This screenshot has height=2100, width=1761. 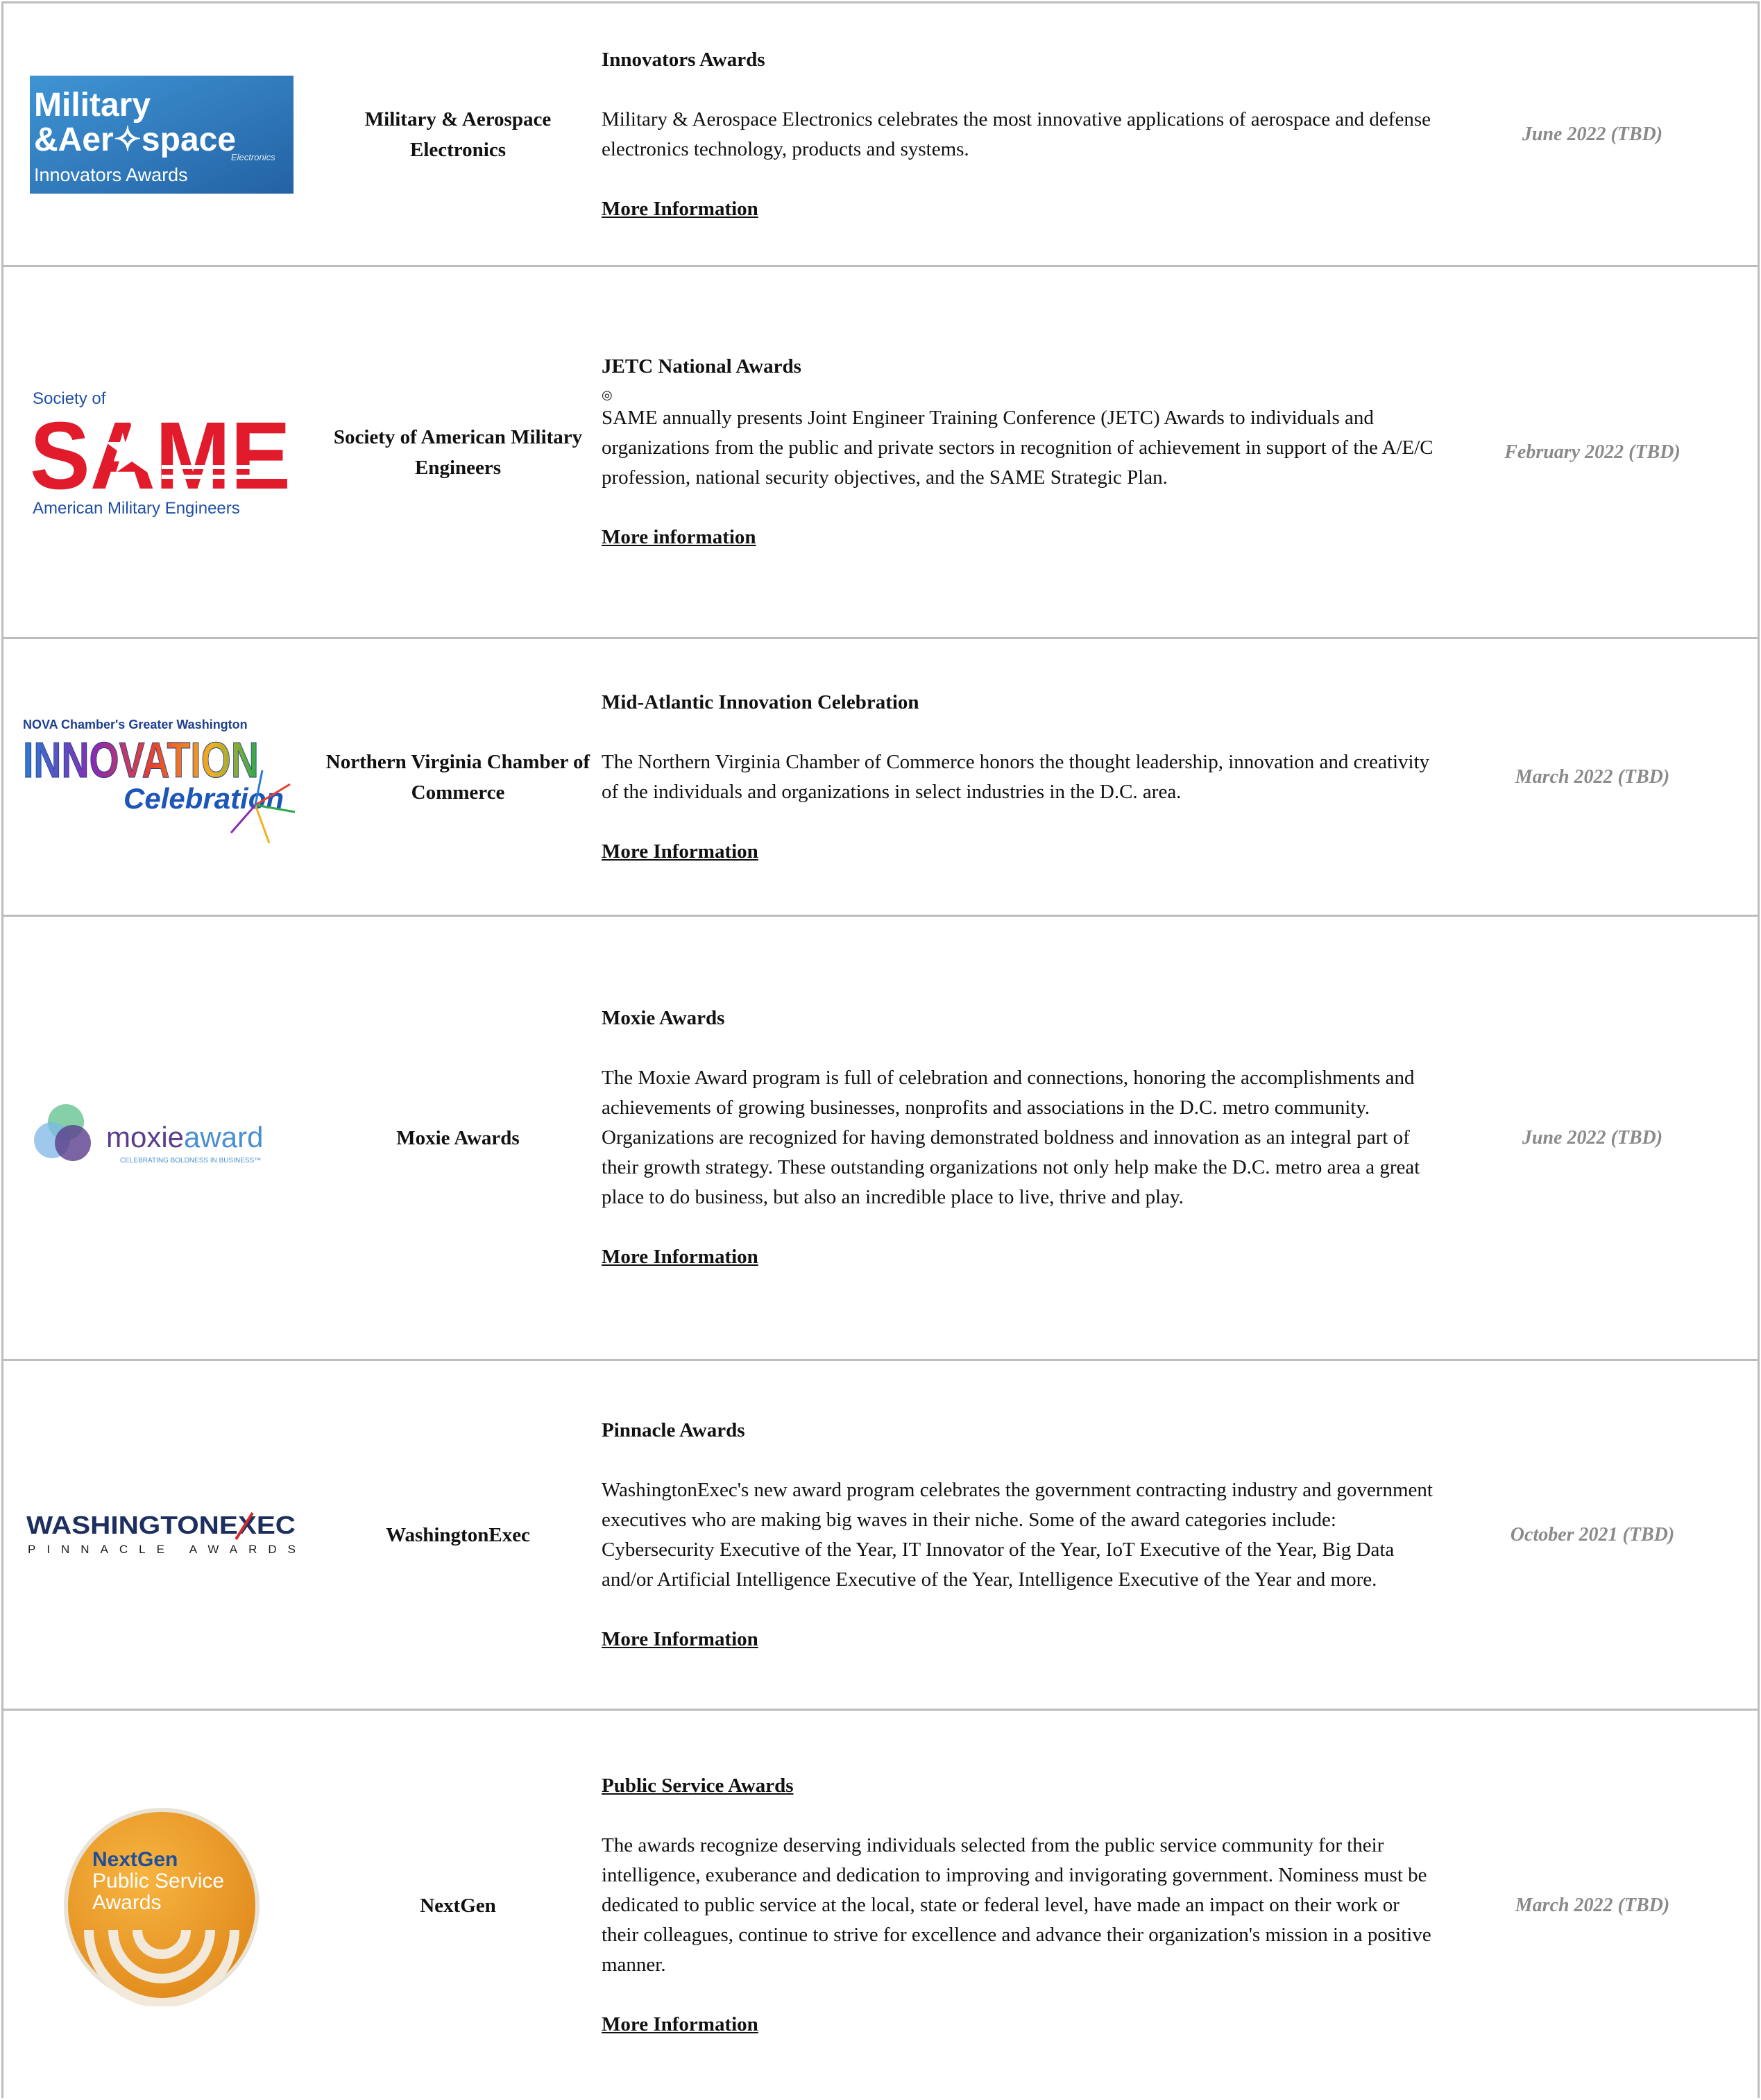 I want to click on svg-text: WASHINGTONEXEC, so click(x=161, y=1525).